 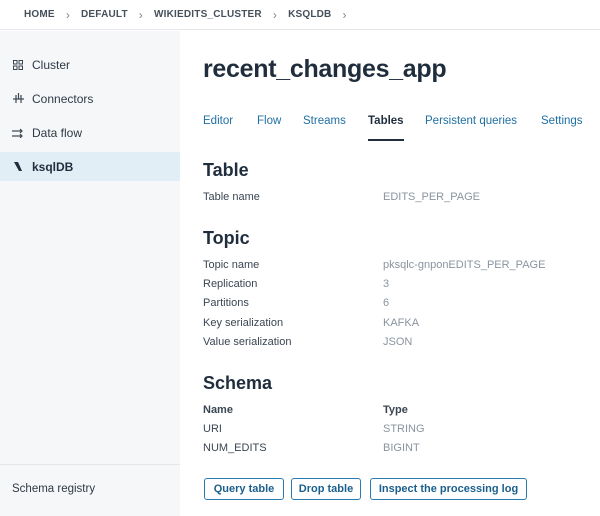 I want to click on value-serialization-row: Value serialization JSON, so click(x=393, y=343).